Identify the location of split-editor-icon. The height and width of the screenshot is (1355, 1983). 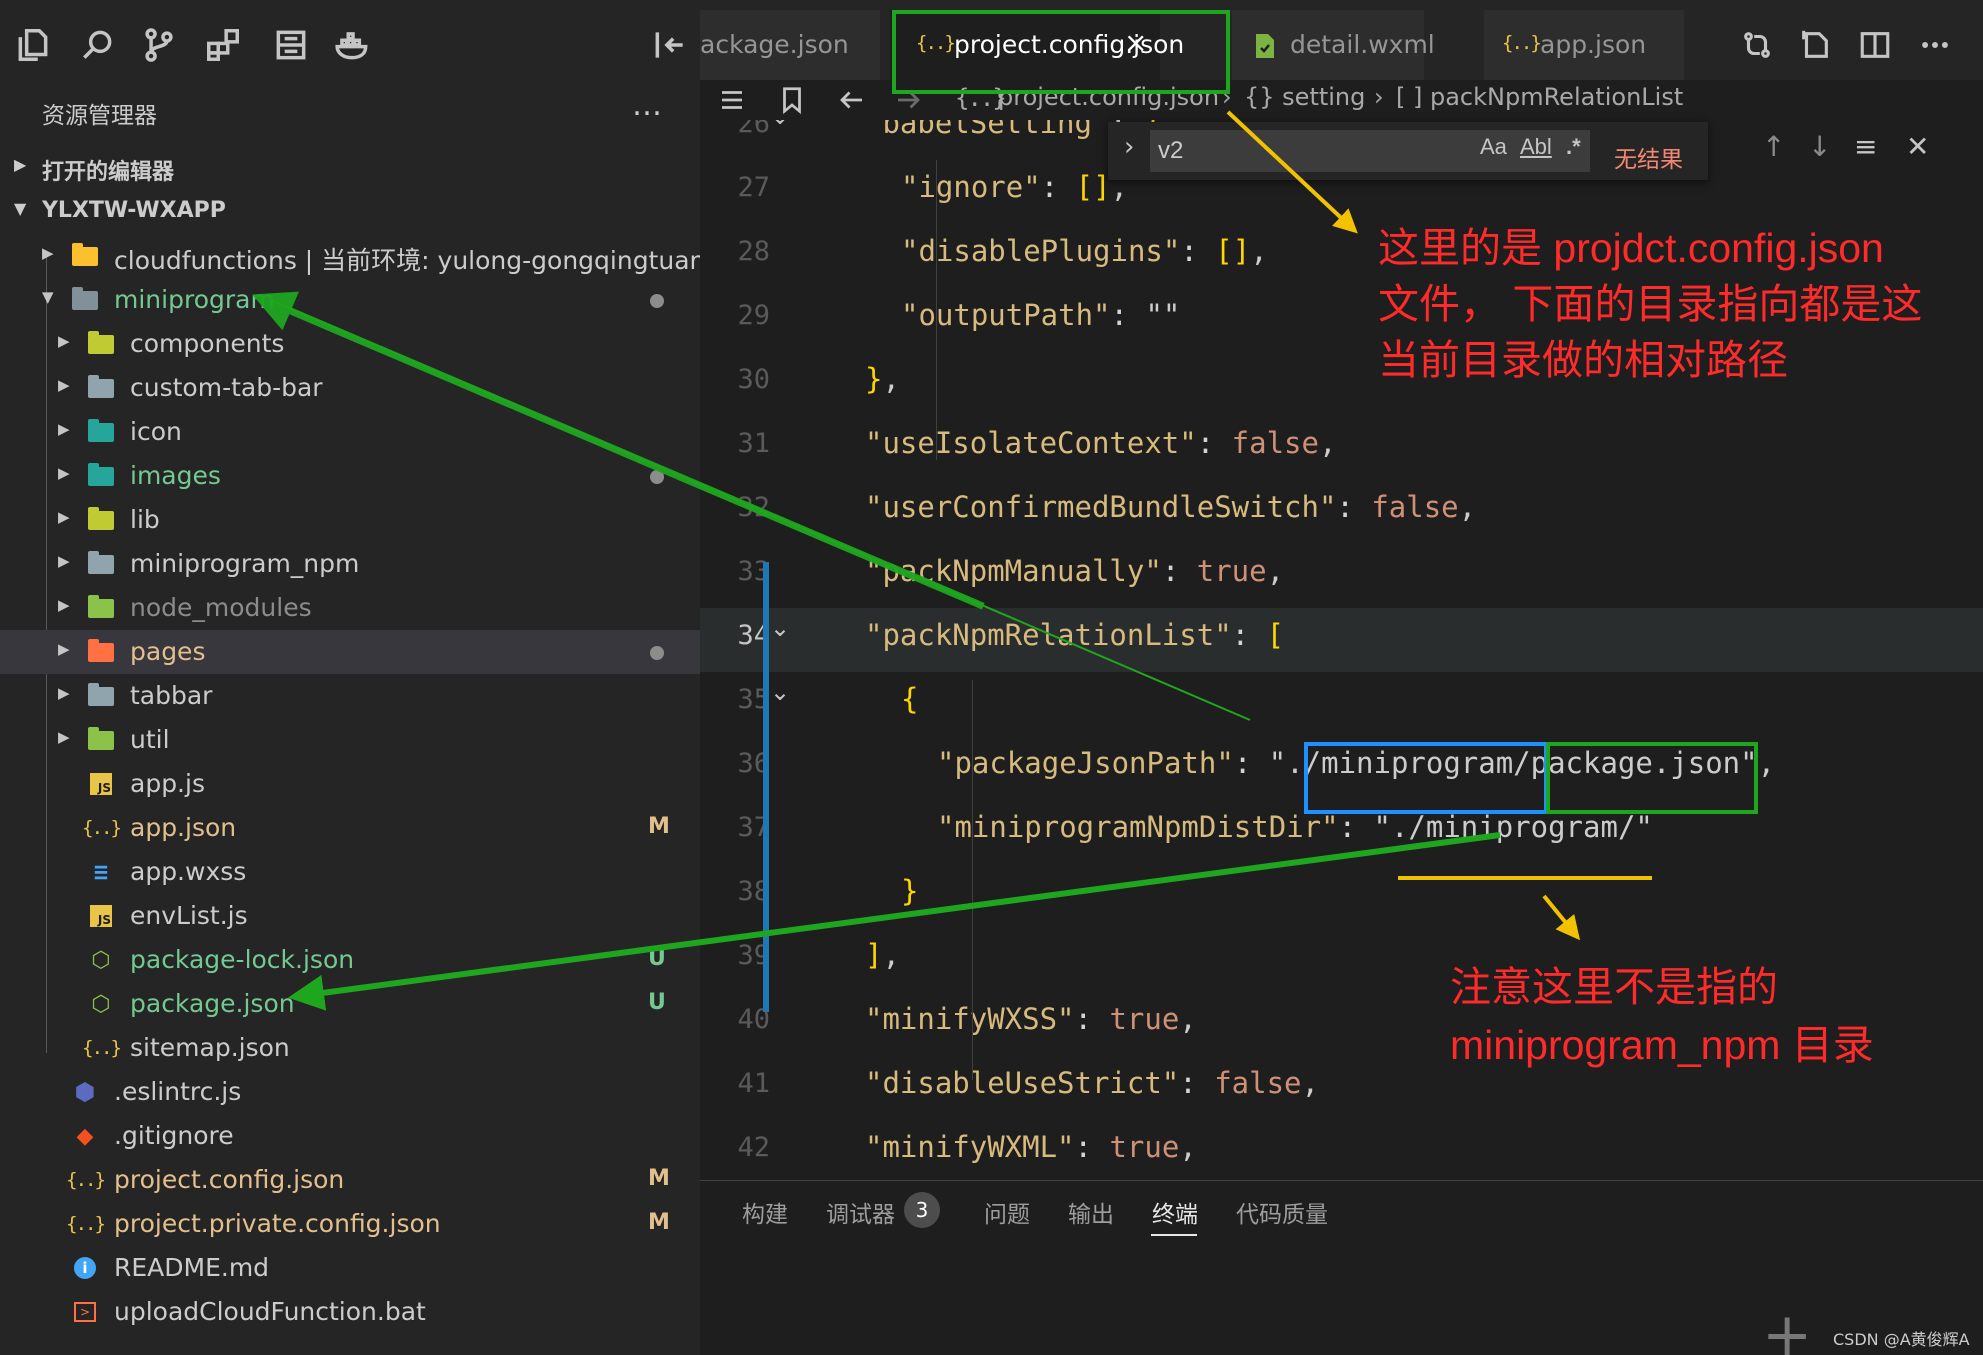
(1875, 45).